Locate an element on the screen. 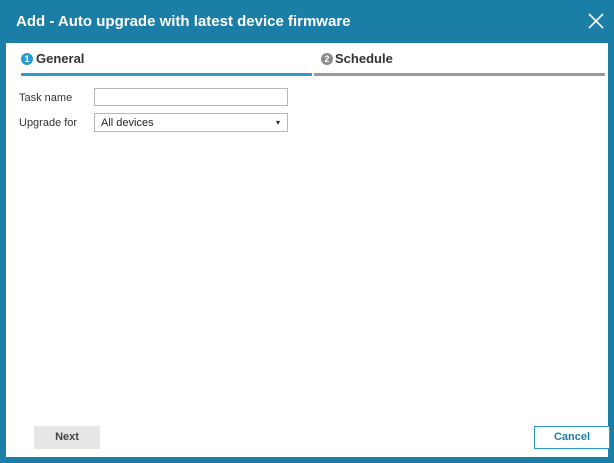 Image resolution: width=614 pixels, height=463 pixels. task-name-label: Task name is located at coordinates (46, 98).